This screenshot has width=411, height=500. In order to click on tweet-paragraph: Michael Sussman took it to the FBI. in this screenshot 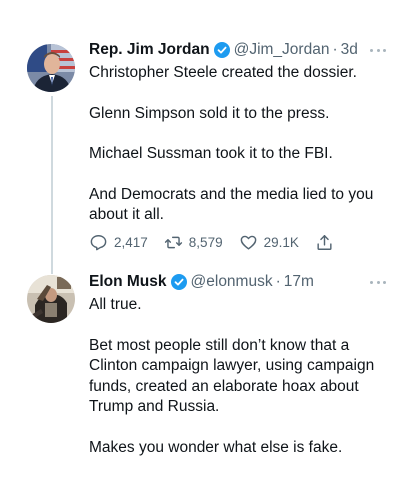, I will do `click(211, 153)`.